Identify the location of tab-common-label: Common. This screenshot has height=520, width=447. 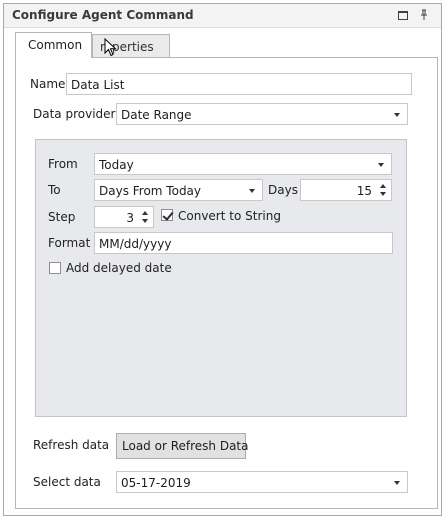
(55, 45).